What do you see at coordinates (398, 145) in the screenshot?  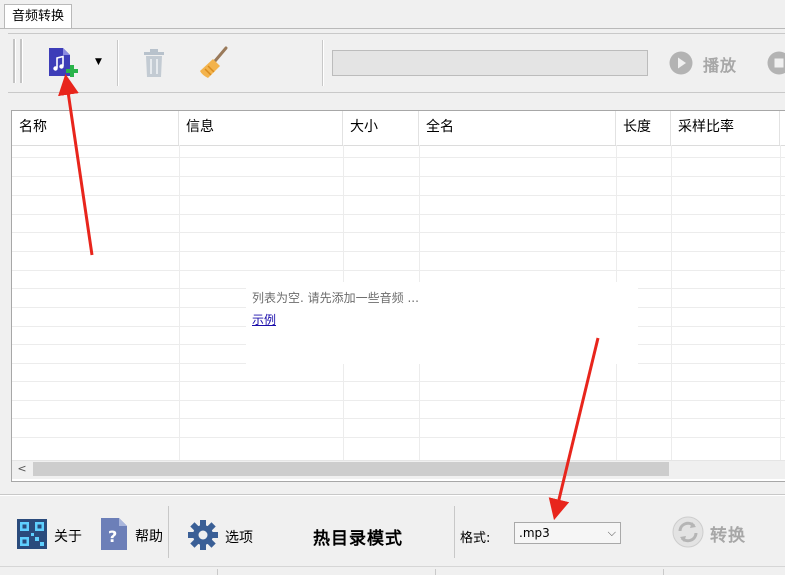 I see `header-rule` at bounding box center [398, 145].